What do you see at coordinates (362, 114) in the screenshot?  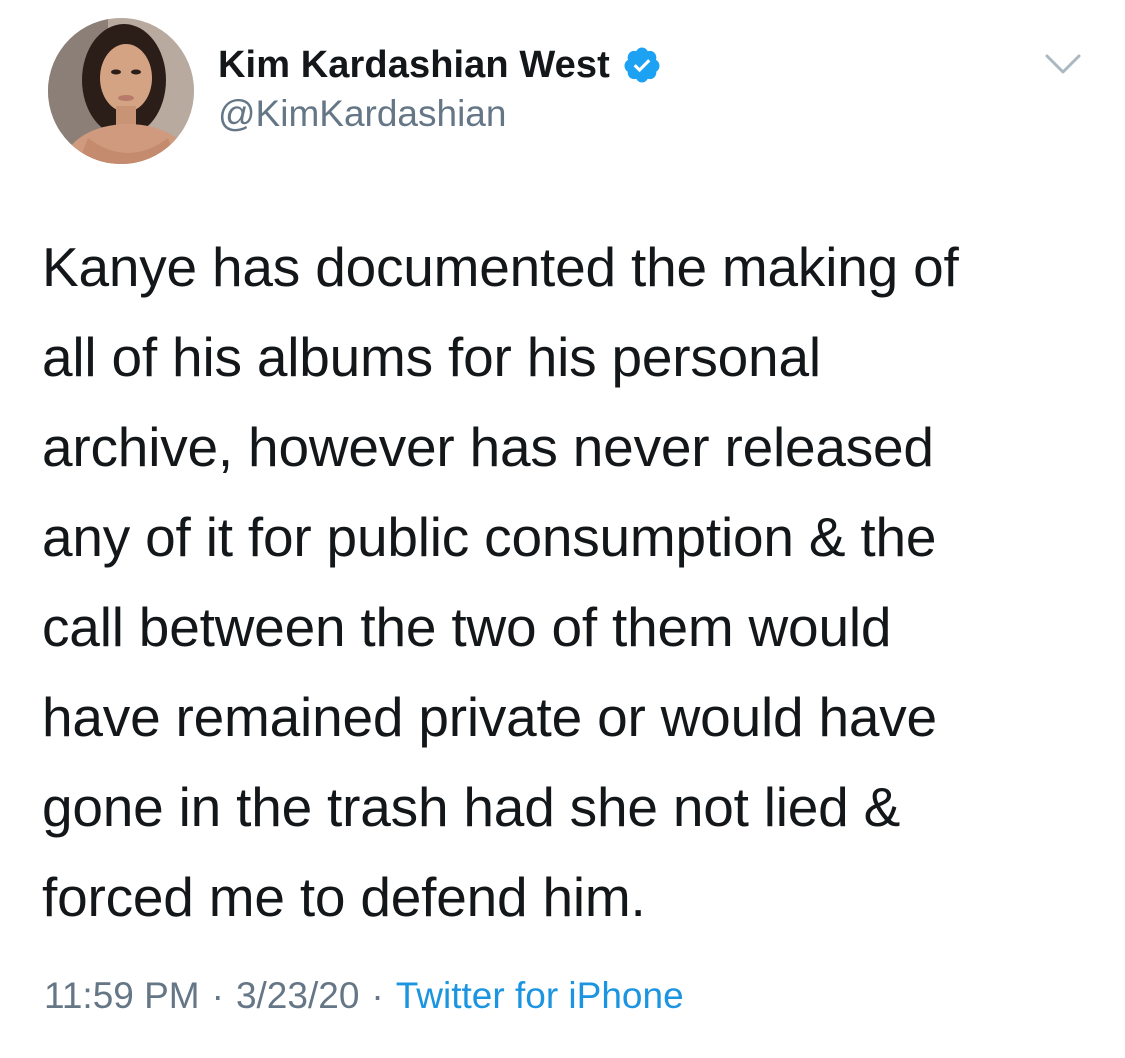 I see `author-handle: @KimKardashian` at bounding box center [362, 114].